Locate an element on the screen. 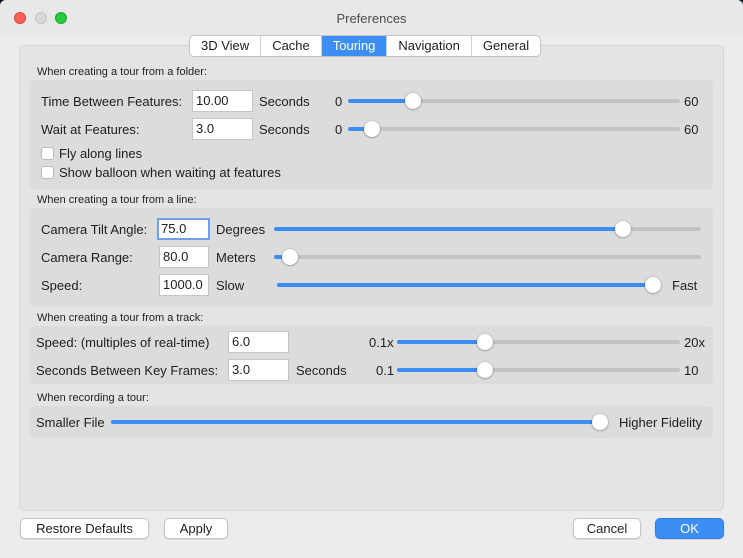  show-balloon-checkbox is located at coordinates (47, 172).